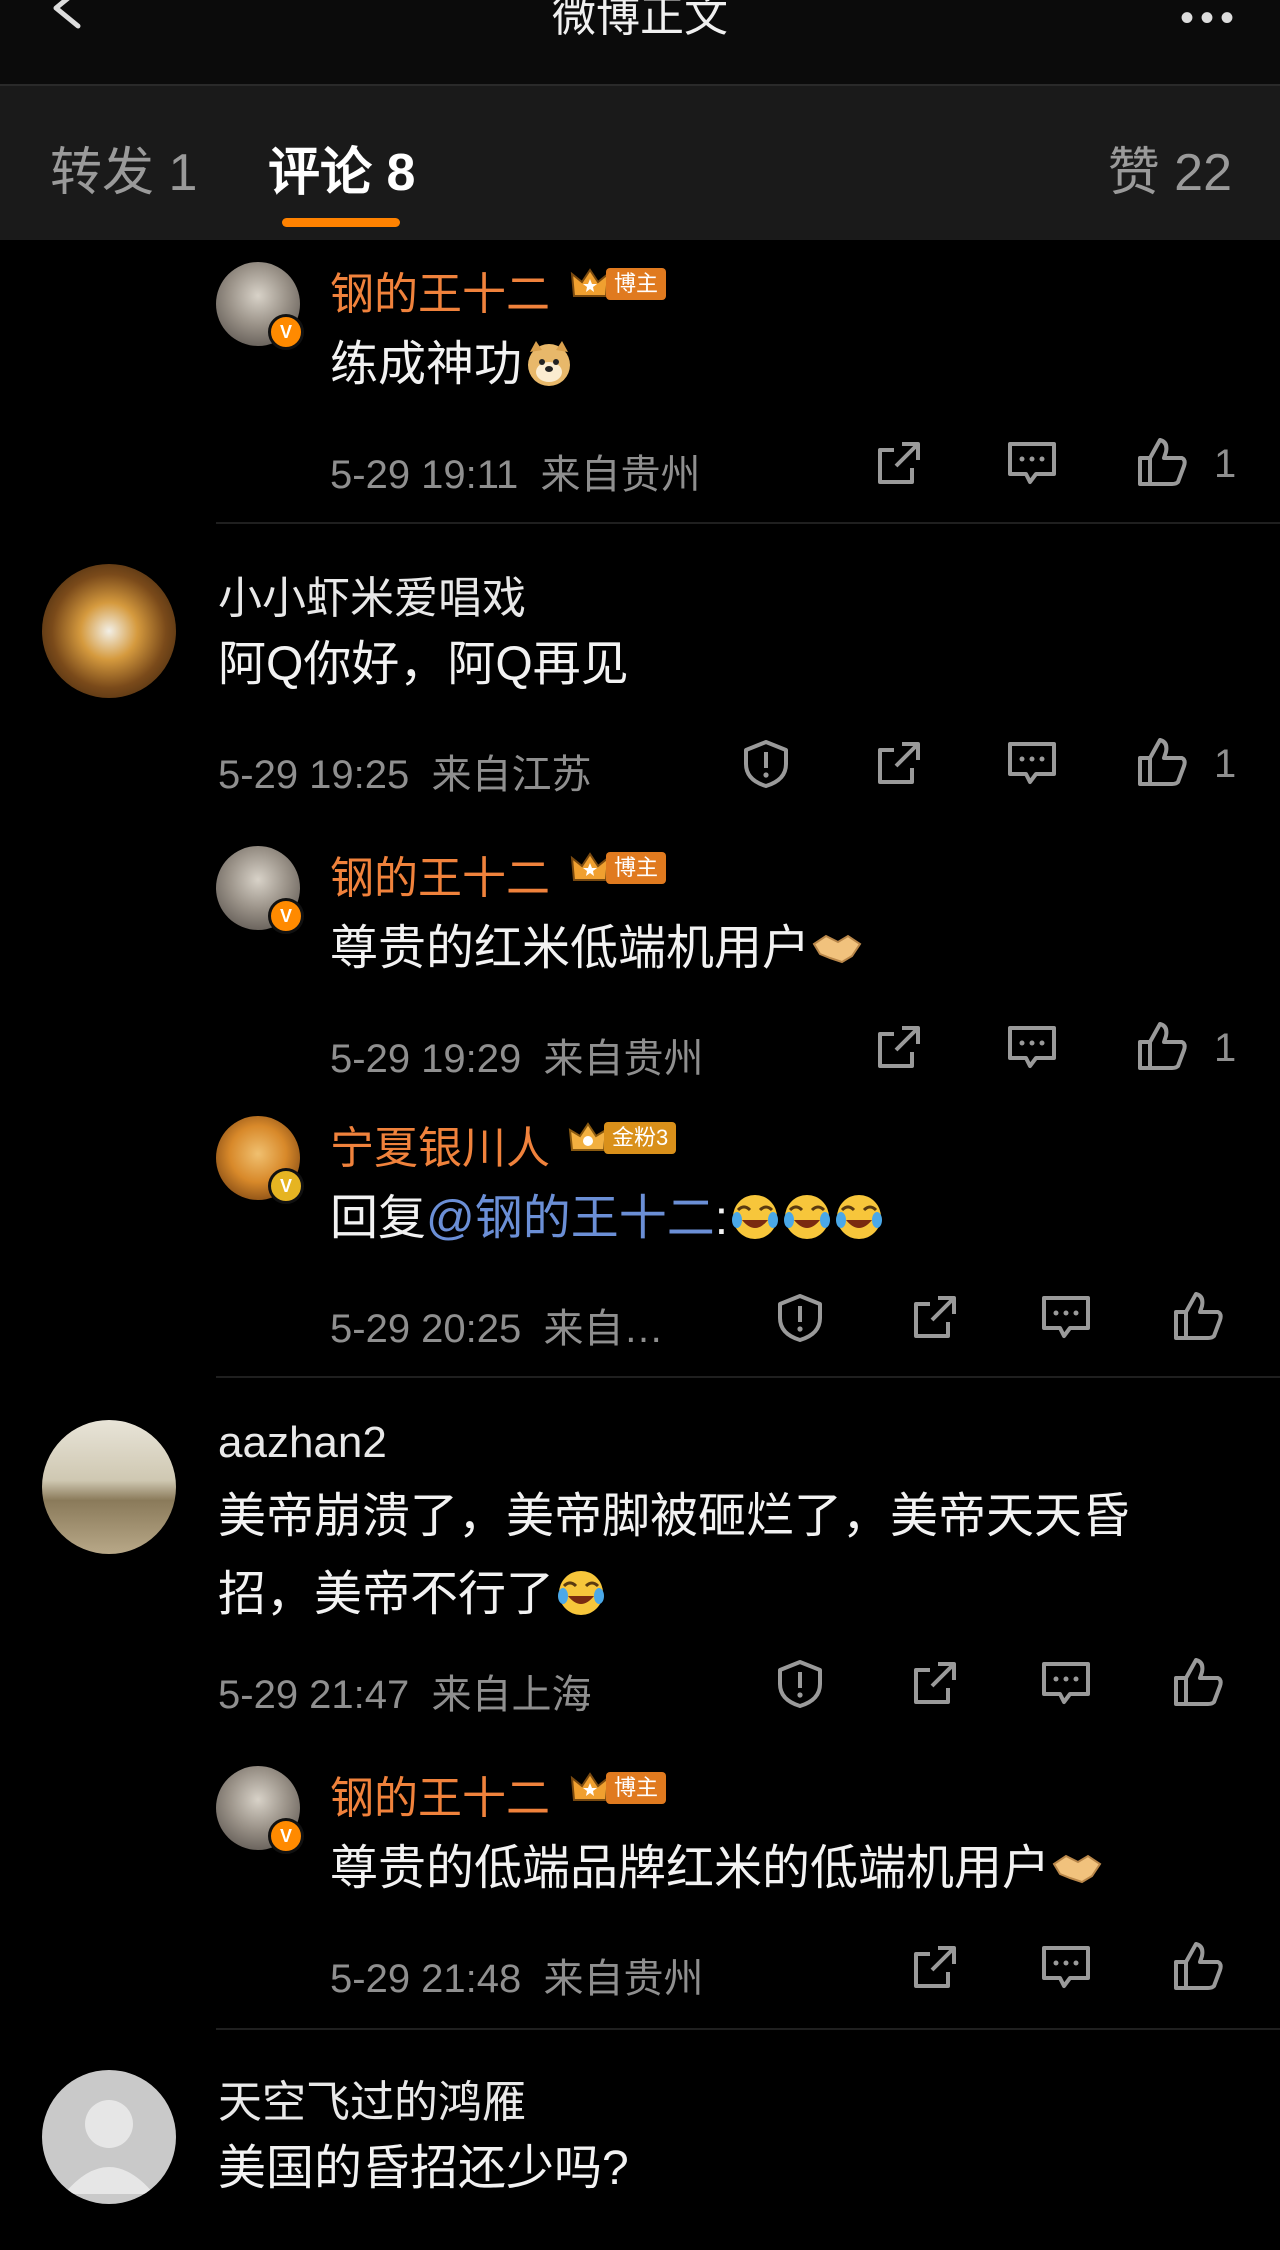  What do you see at coordinates (412, 1595) in the screenshot?
I see `comment-text-line-2: 招，美帝不行了` at bounding box center [412, 1595].